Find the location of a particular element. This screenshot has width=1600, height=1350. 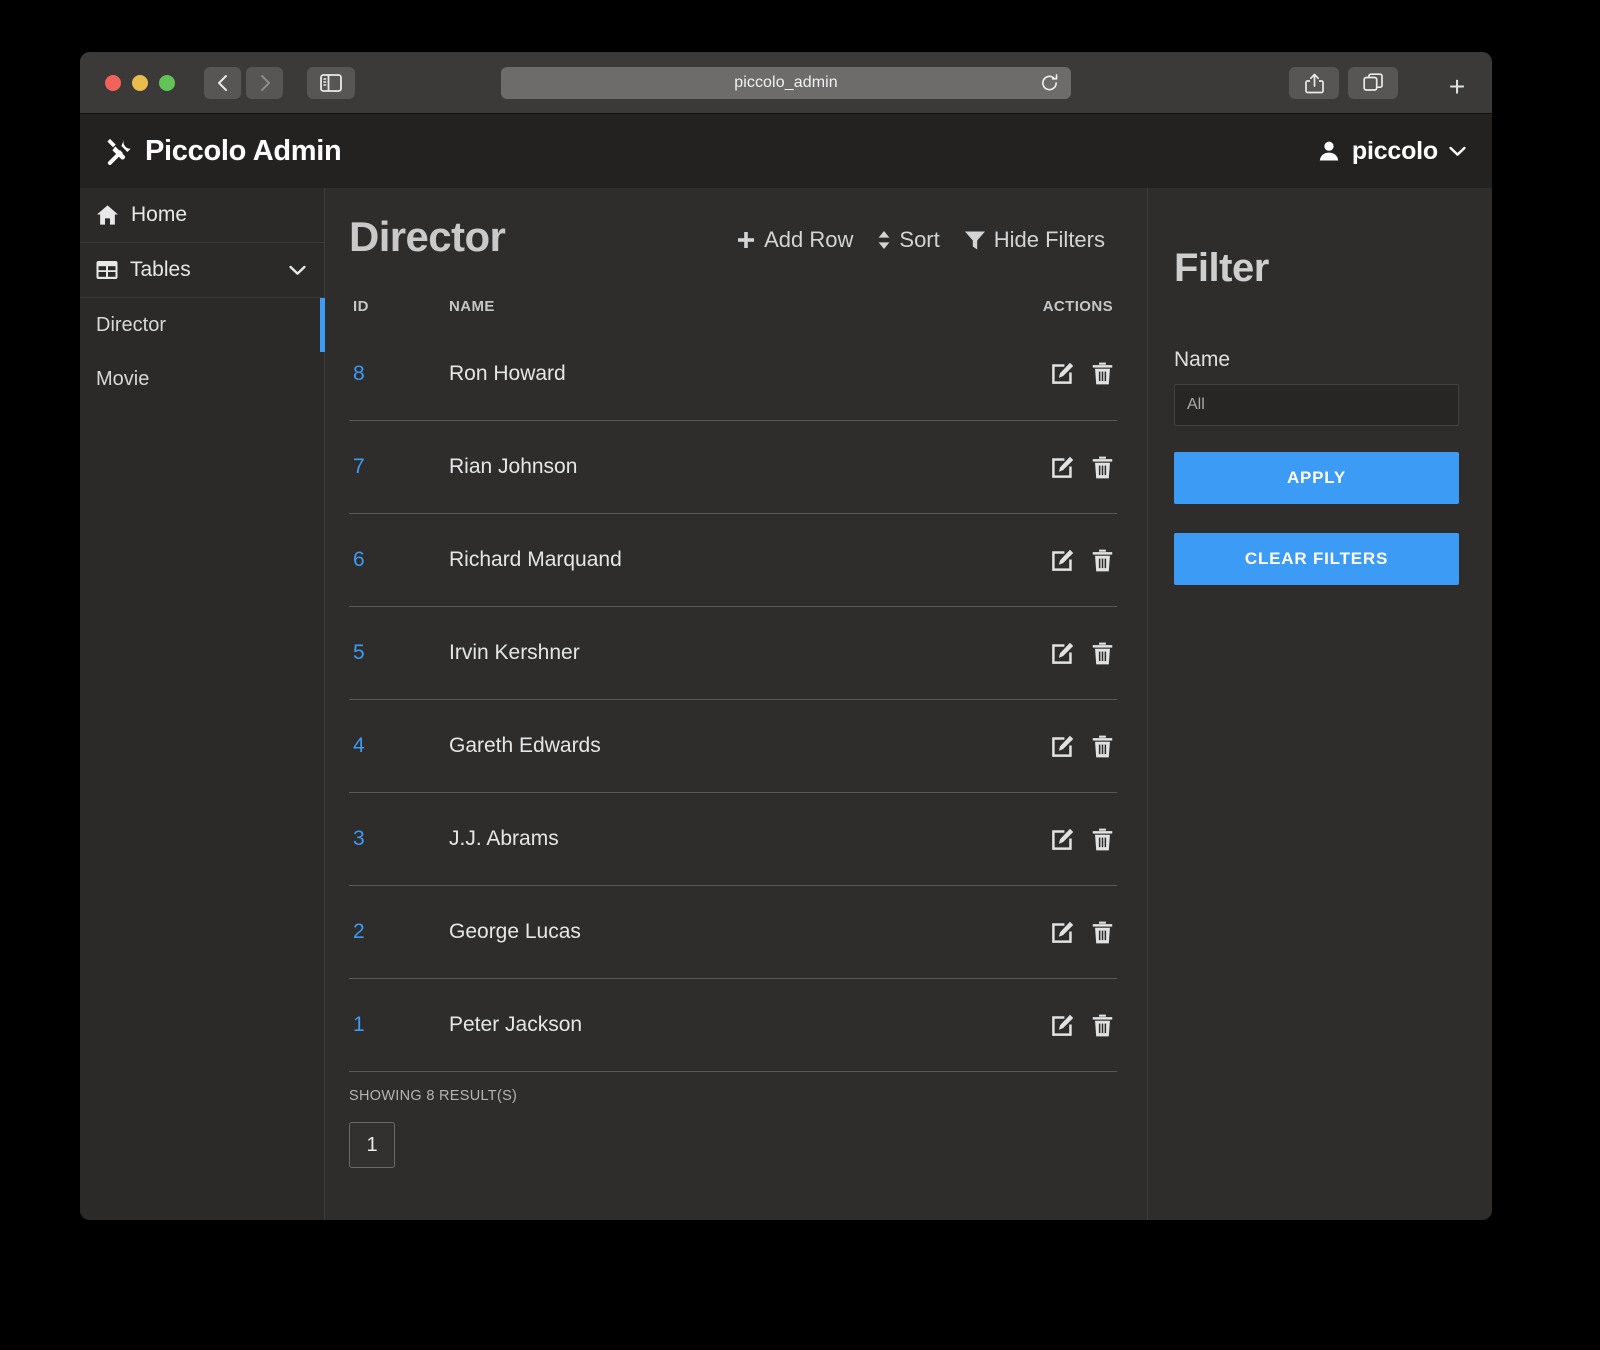

pagination: 1 is located at coordinates (733, 1145).